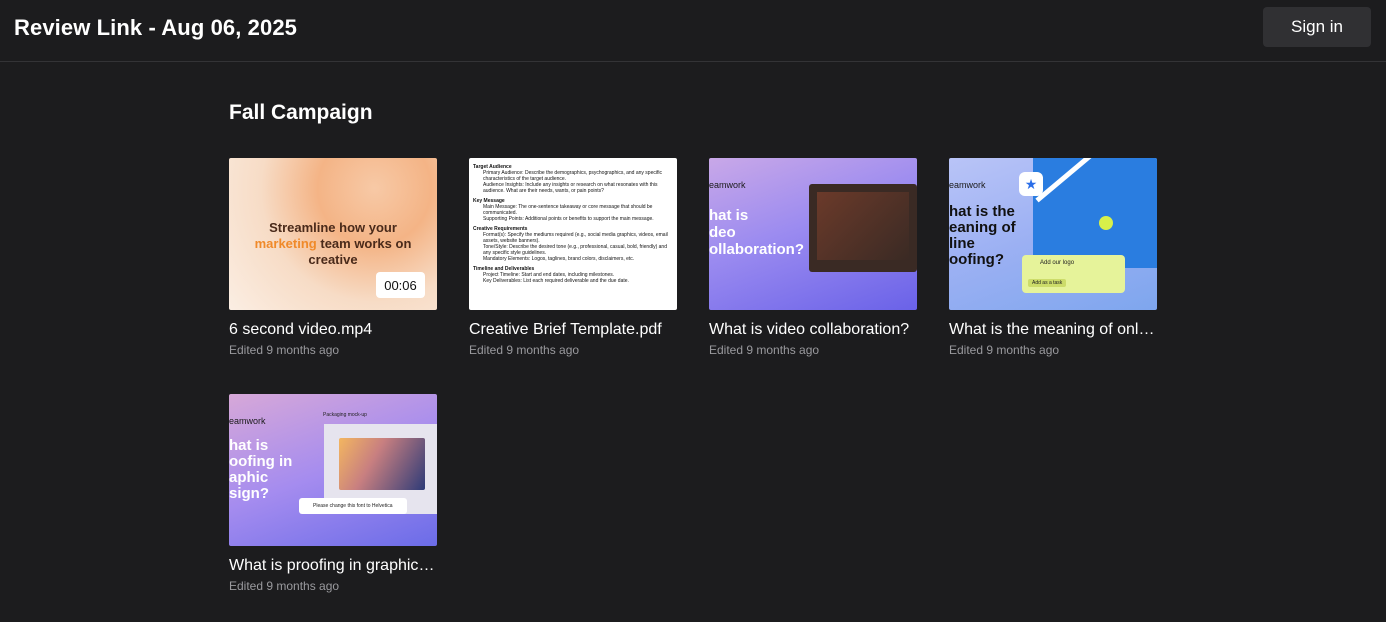  Describe the element at coordinates (261, 461) in the screenshot. I see `thumbnail-headline: oofing in` at that location.